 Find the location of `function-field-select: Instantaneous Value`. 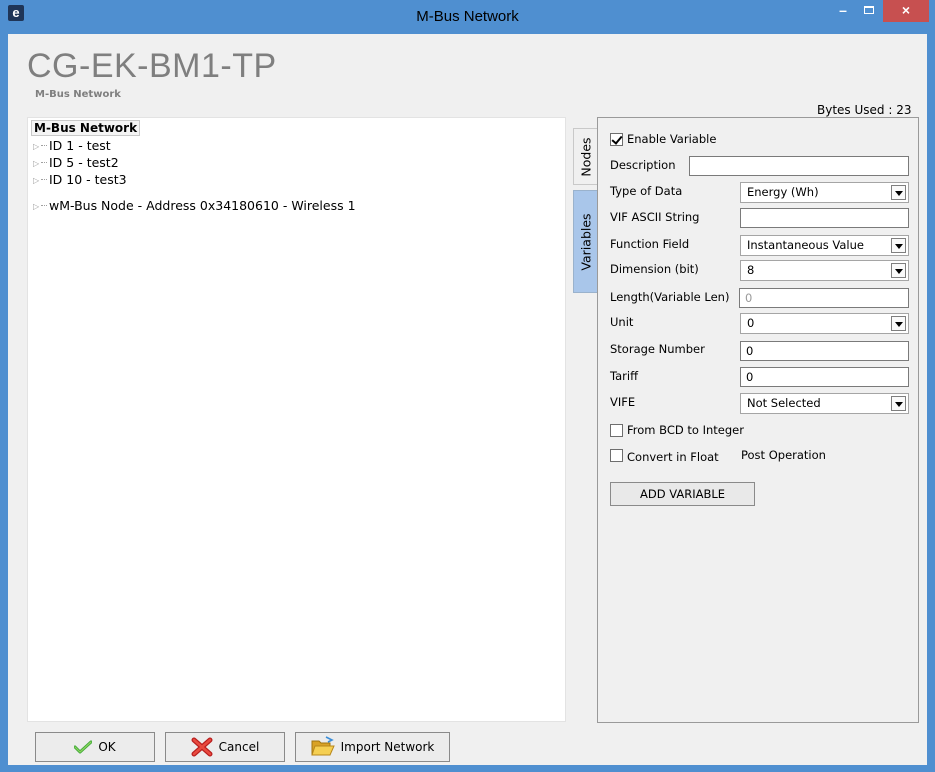

function-field-select: Instantaneous Value is located at coordinates (824, 245).